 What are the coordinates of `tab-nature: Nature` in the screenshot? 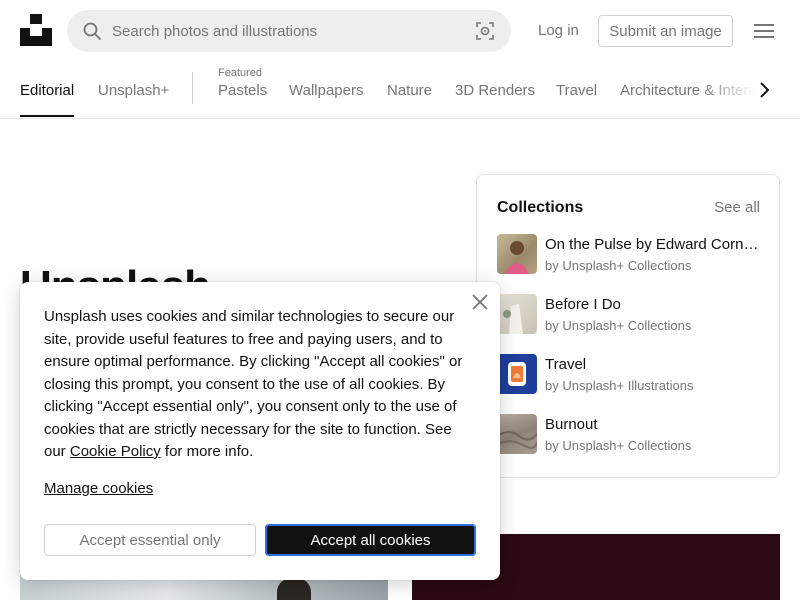 It's located at (409, 90).